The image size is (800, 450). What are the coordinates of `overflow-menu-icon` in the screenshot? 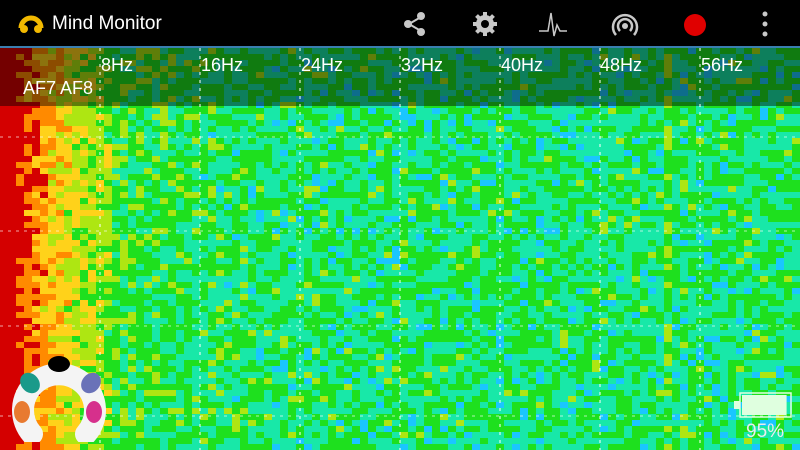 It's located at (765, 24).